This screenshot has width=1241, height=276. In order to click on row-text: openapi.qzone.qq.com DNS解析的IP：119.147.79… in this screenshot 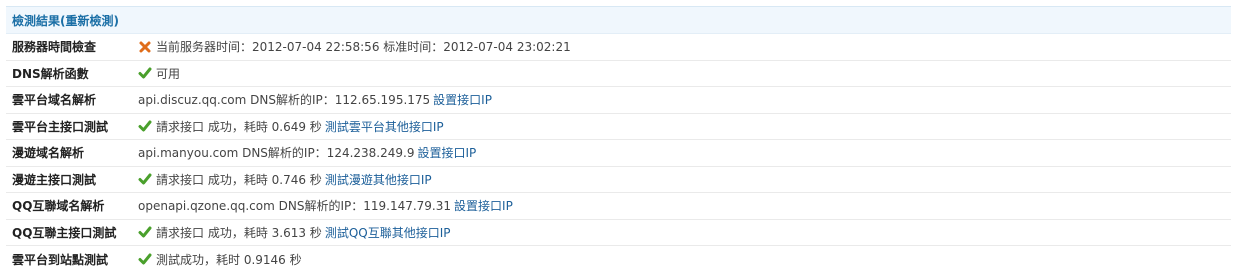, I will do `click(295, 206)`.